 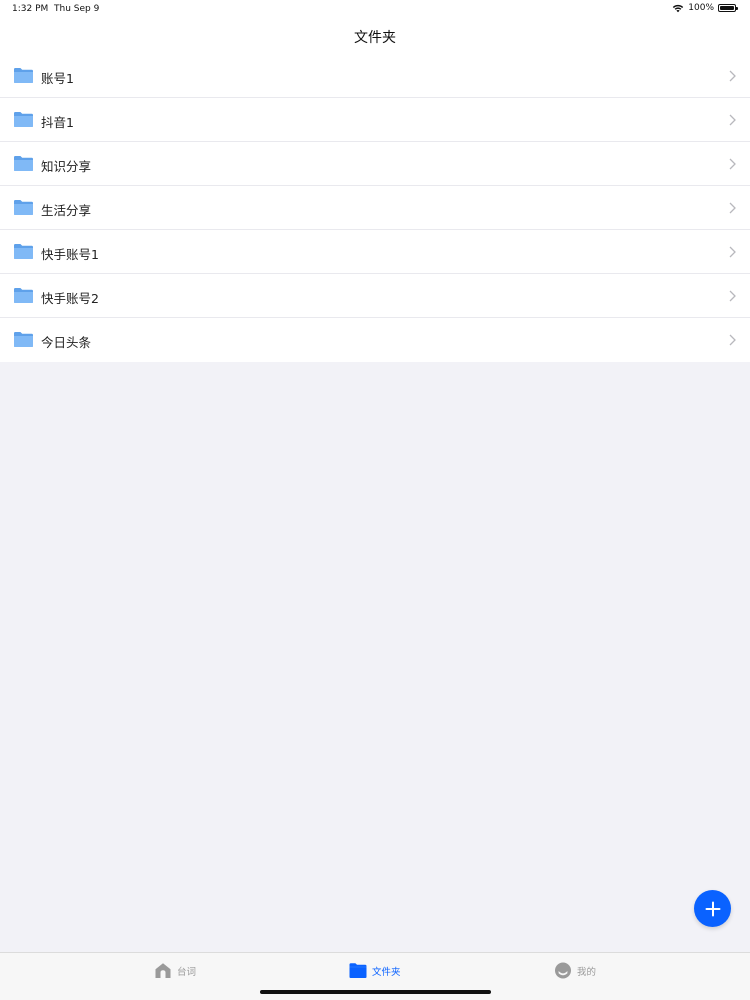 What do you see at coordinates (66, 342) in the screenshot?
I see `folder-name: 今日头条` at bounding box center [66, 342].